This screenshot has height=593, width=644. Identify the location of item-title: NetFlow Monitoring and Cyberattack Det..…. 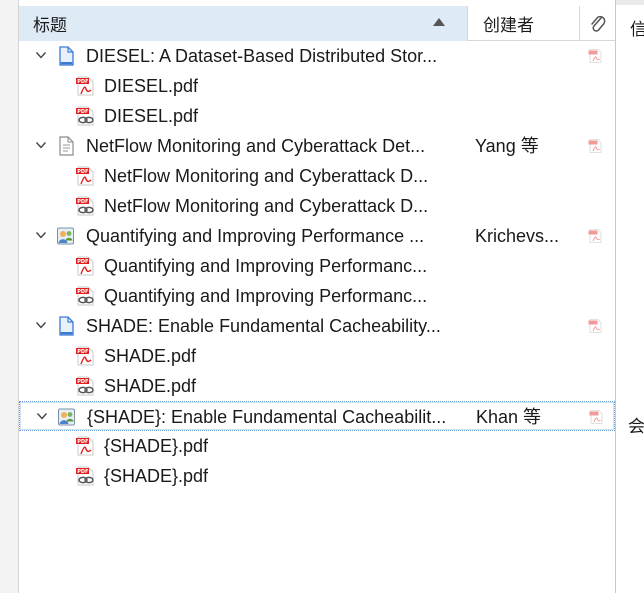
(256, 146).